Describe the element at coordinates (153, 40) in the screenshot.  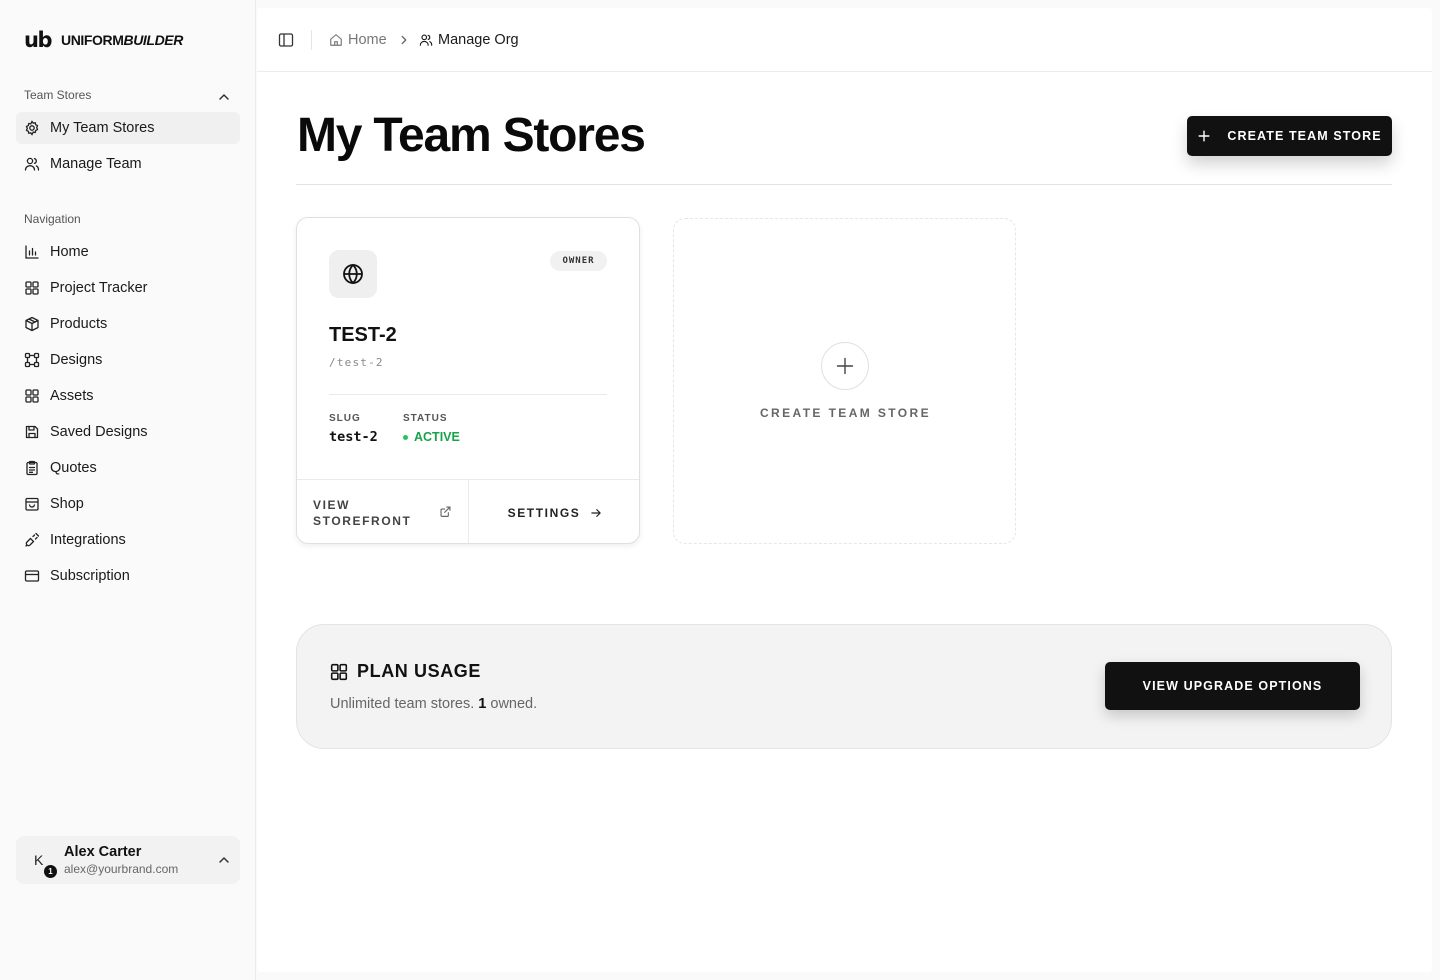
I see `brand-name-suffix: BUILDER` at that location.